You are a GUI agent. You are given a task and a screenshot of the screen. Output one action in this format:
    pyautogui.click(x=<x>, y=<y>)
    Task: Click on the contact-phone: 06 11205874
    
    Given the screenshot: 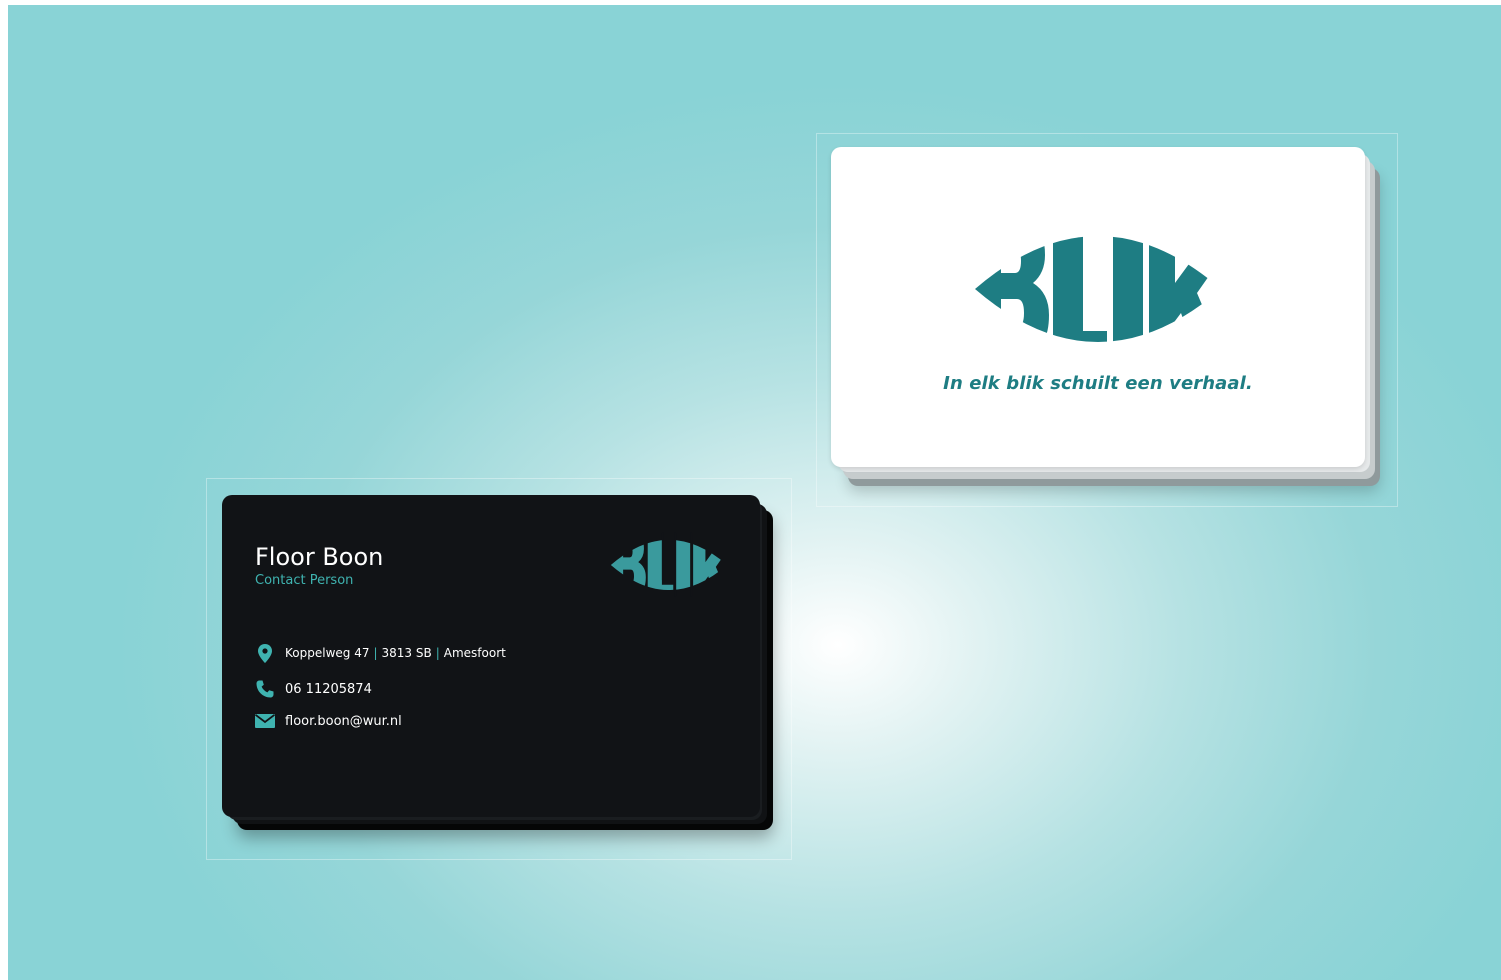 What is the action you would take?
    pyautogui.click(x=313, y=689)
    